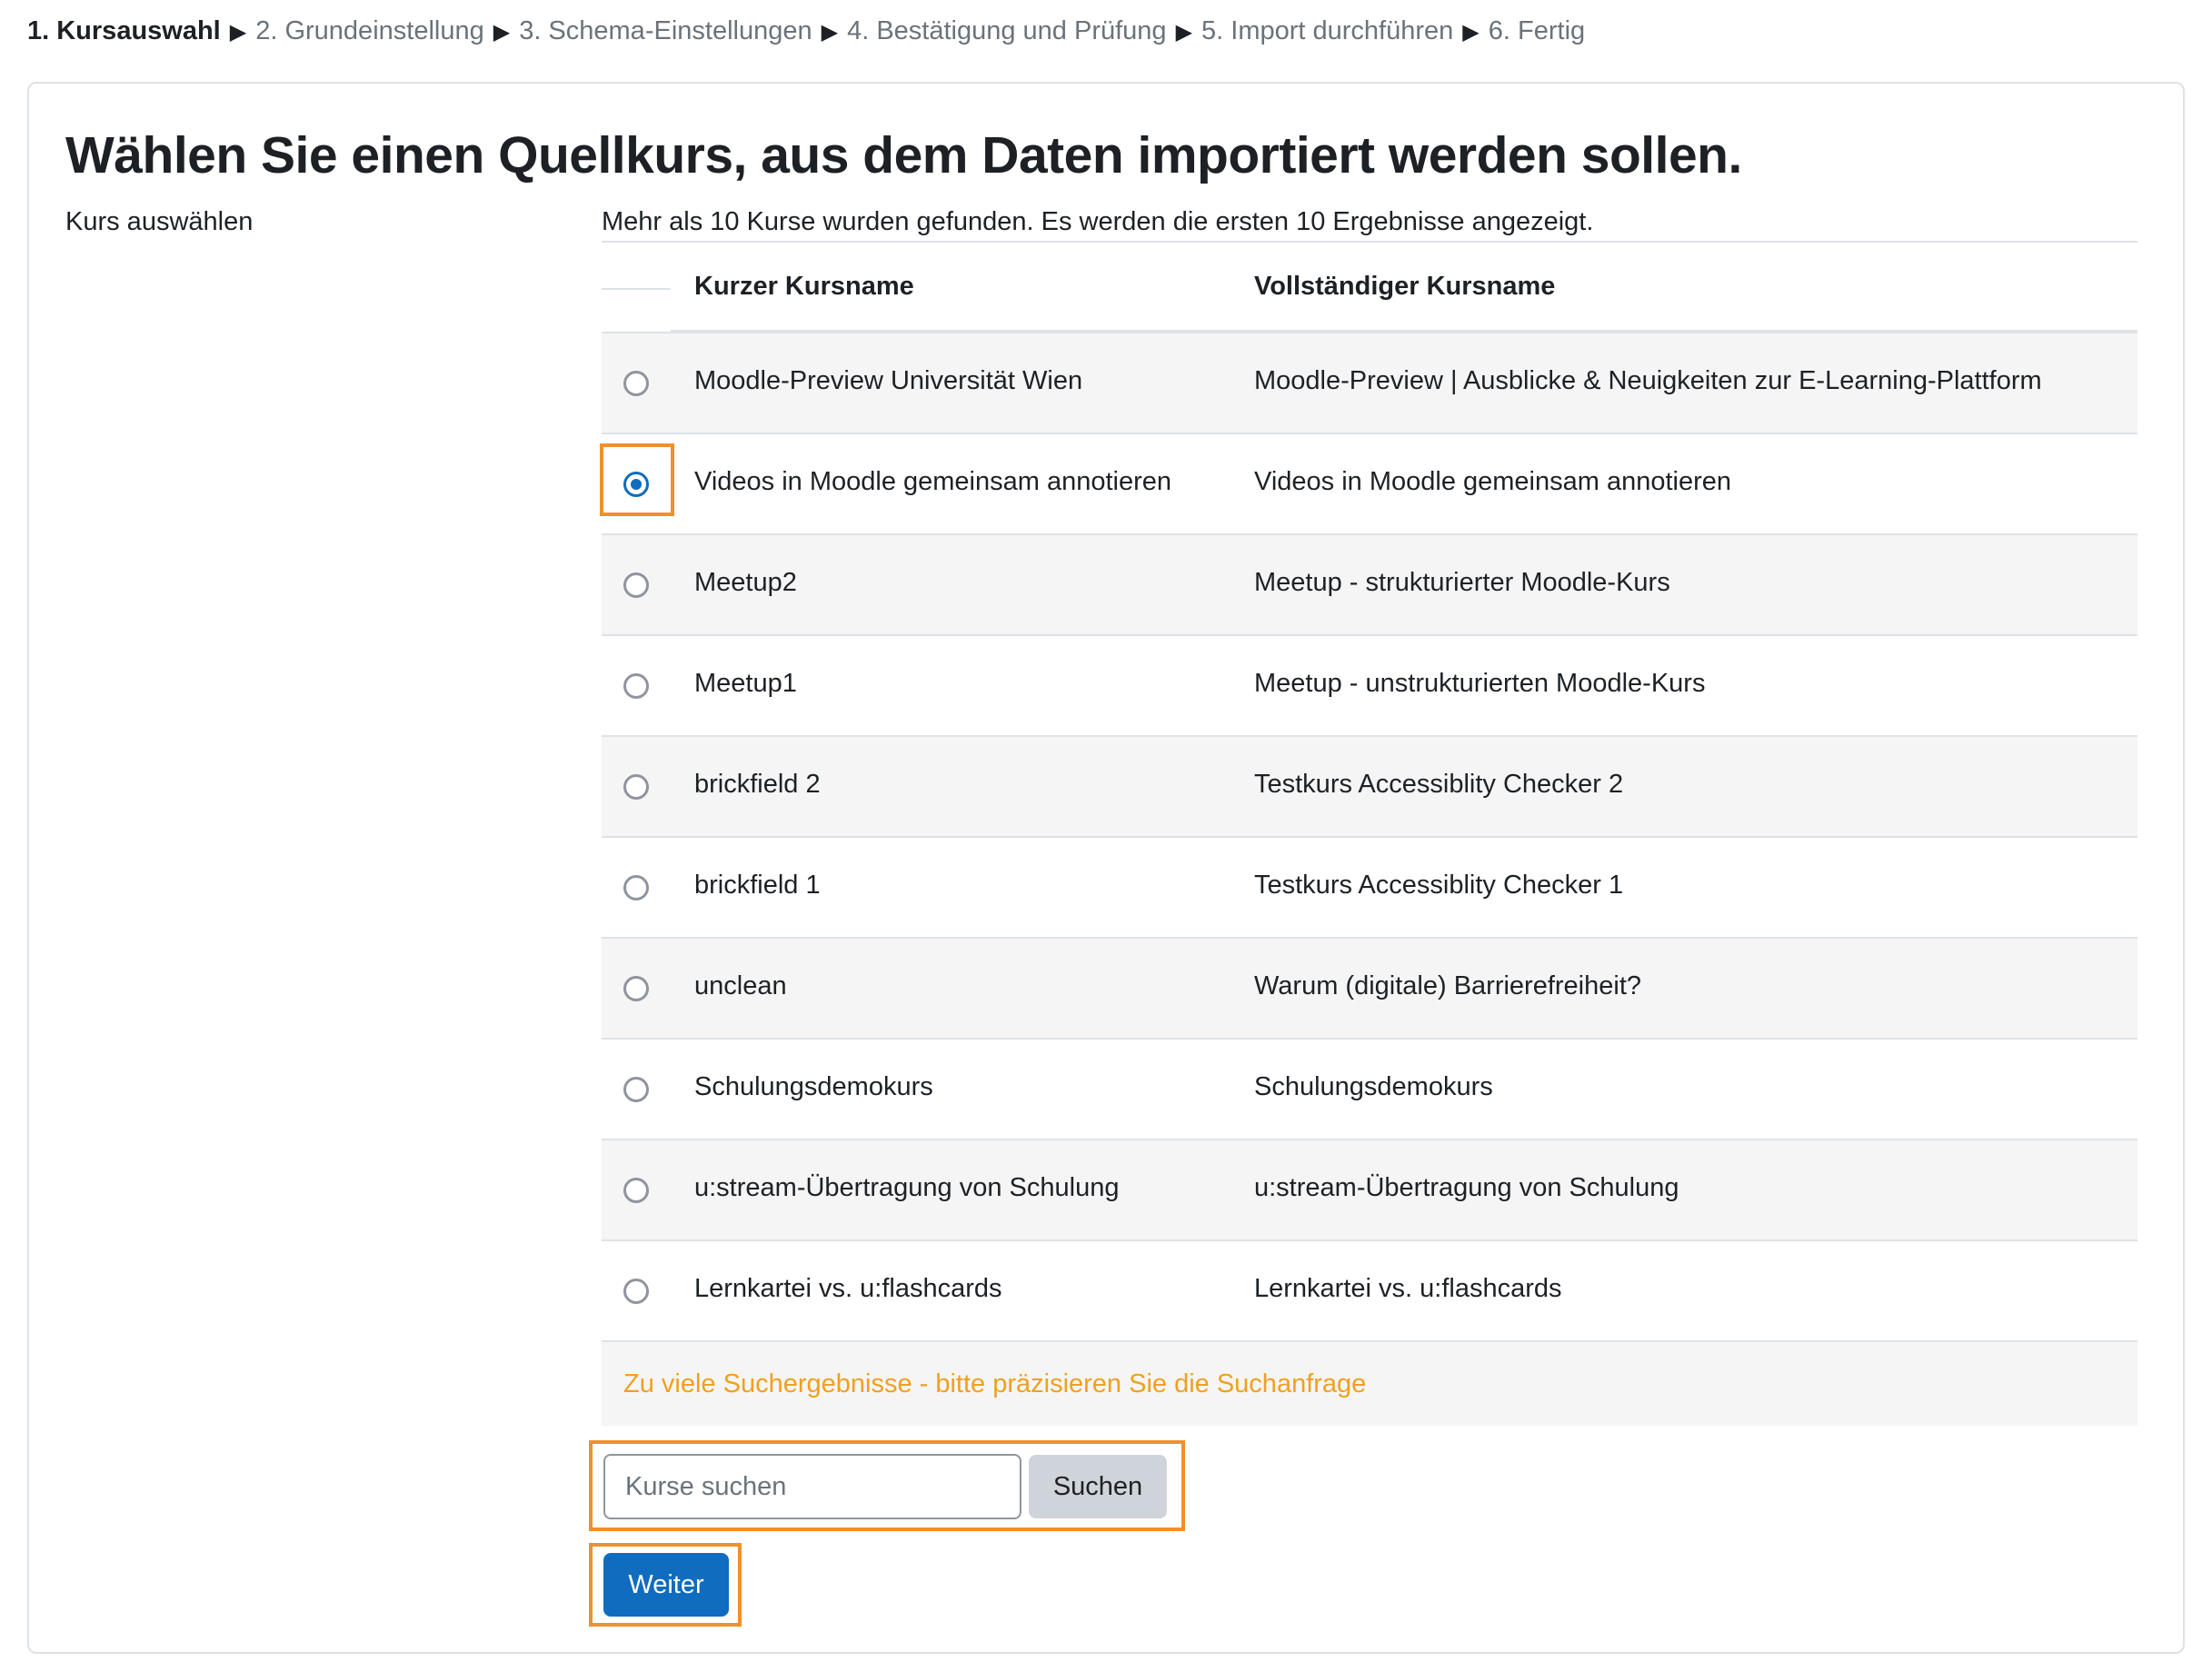 The image size is (2212, 1672). I want to click on next-button: Weiter, so click(666, 1585).